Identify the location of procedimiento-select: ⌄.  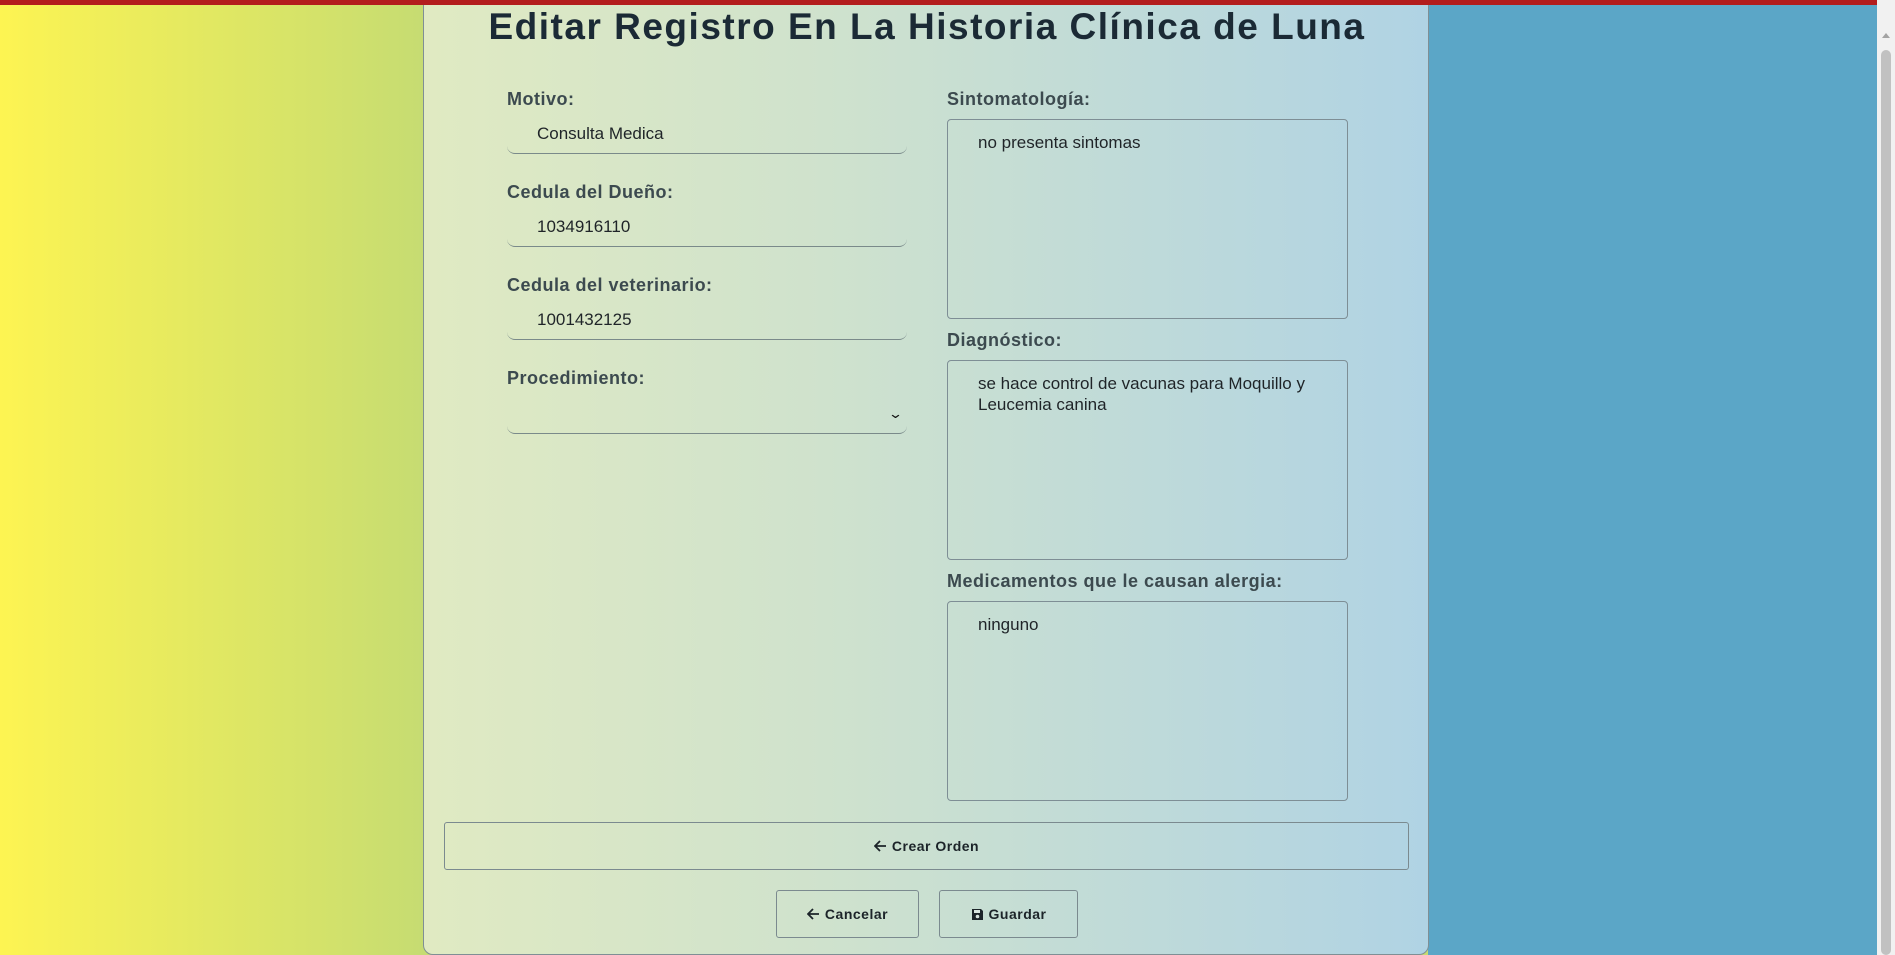
(707, 414).